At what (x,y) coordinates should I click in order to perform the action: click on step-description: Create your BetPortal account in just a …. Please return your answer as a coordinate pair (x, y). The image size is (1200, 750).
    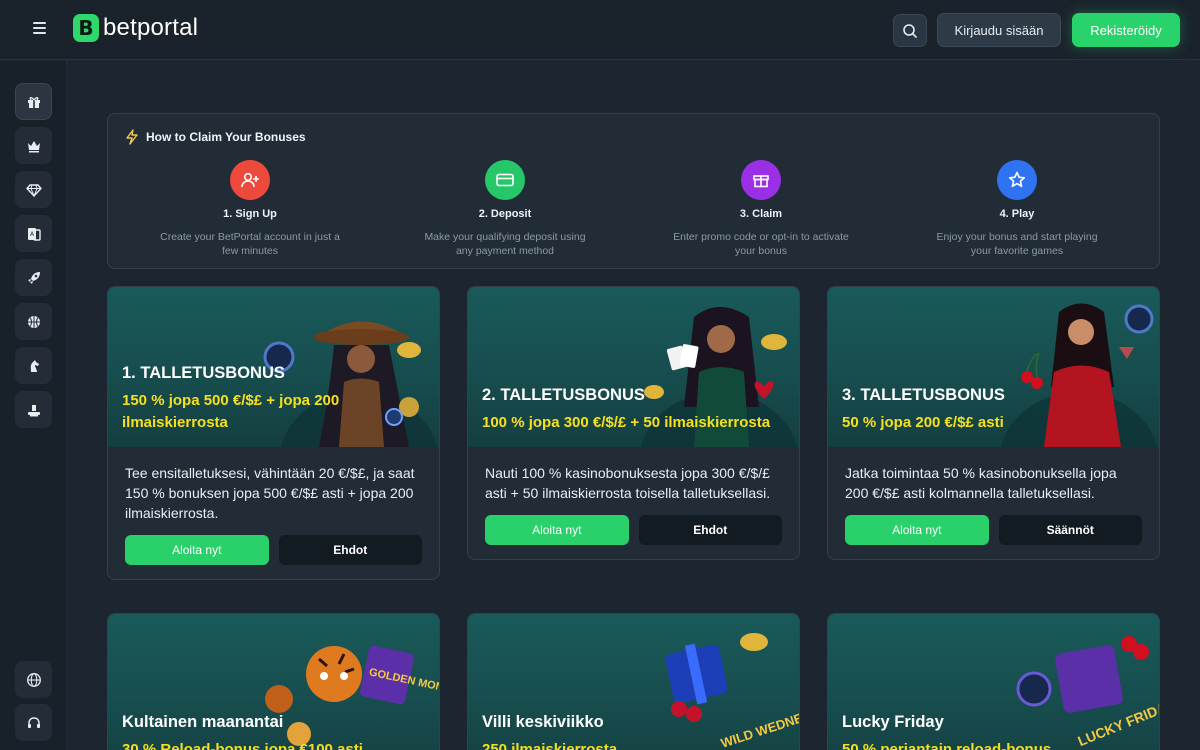
    Looking at the image, I should click on (250, 244).